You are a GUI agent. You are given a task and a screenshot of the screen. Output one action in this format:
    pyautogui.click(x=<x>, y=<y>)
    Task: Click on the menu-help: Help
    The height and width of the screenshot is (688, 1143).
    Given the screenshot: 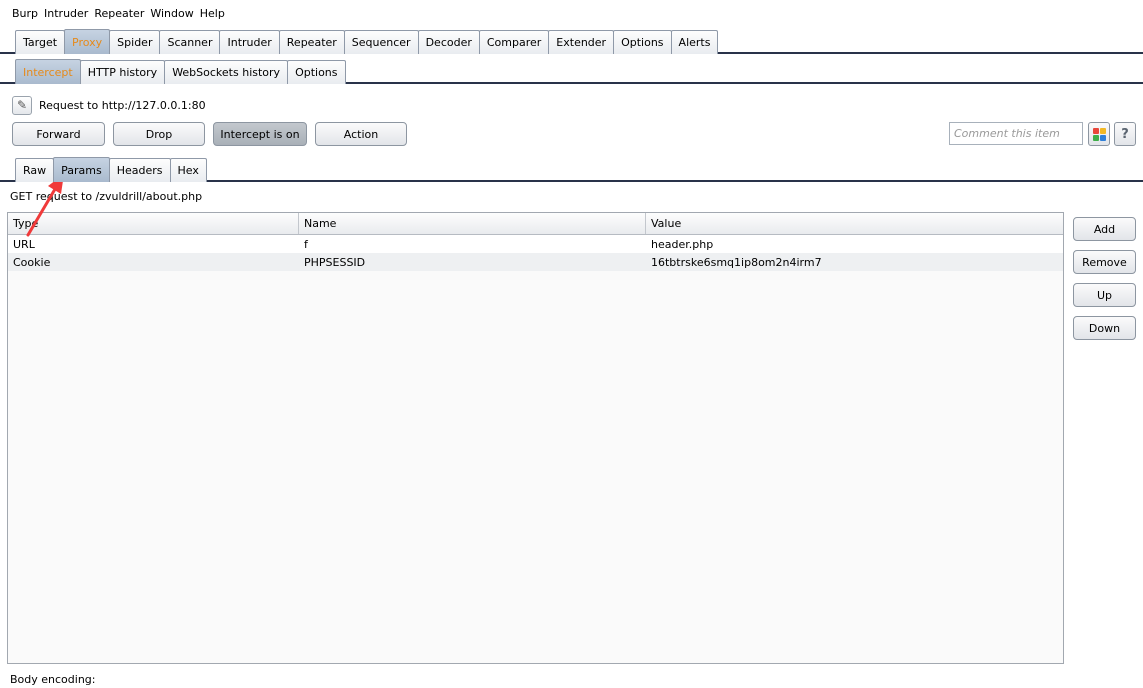 What is the action you would take?
    pyautogui.click(x=212, y=13)
    